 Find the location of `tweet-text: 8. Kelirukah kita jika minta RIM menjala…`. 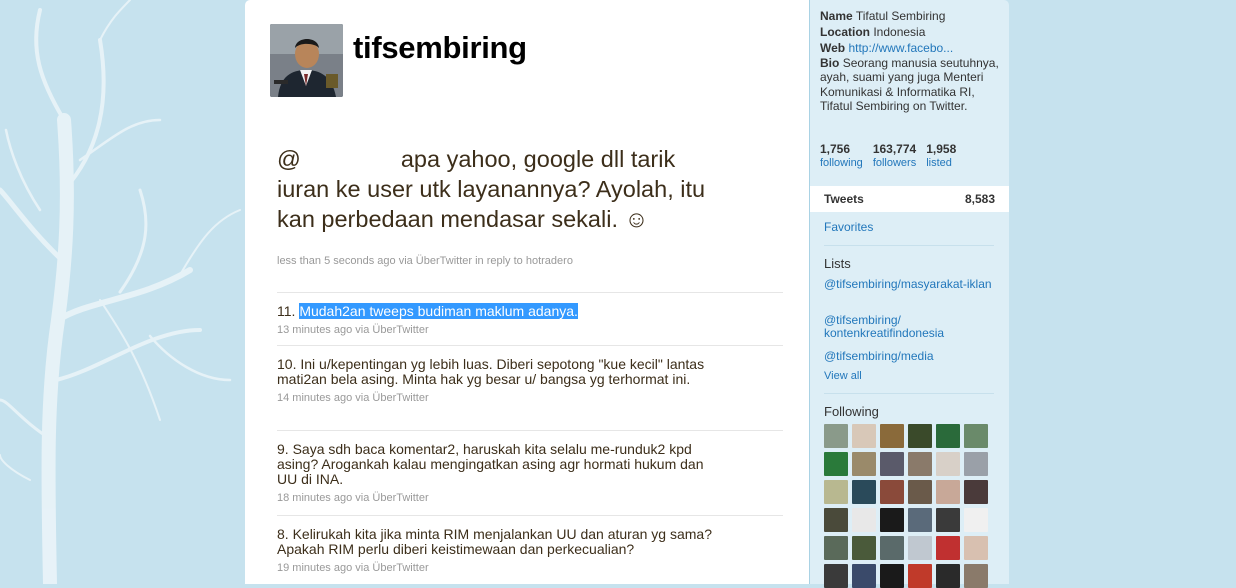

tweet-text: 8. Kelirukah kita jika minta RIM menjala… is located at coordinates (494, 541).